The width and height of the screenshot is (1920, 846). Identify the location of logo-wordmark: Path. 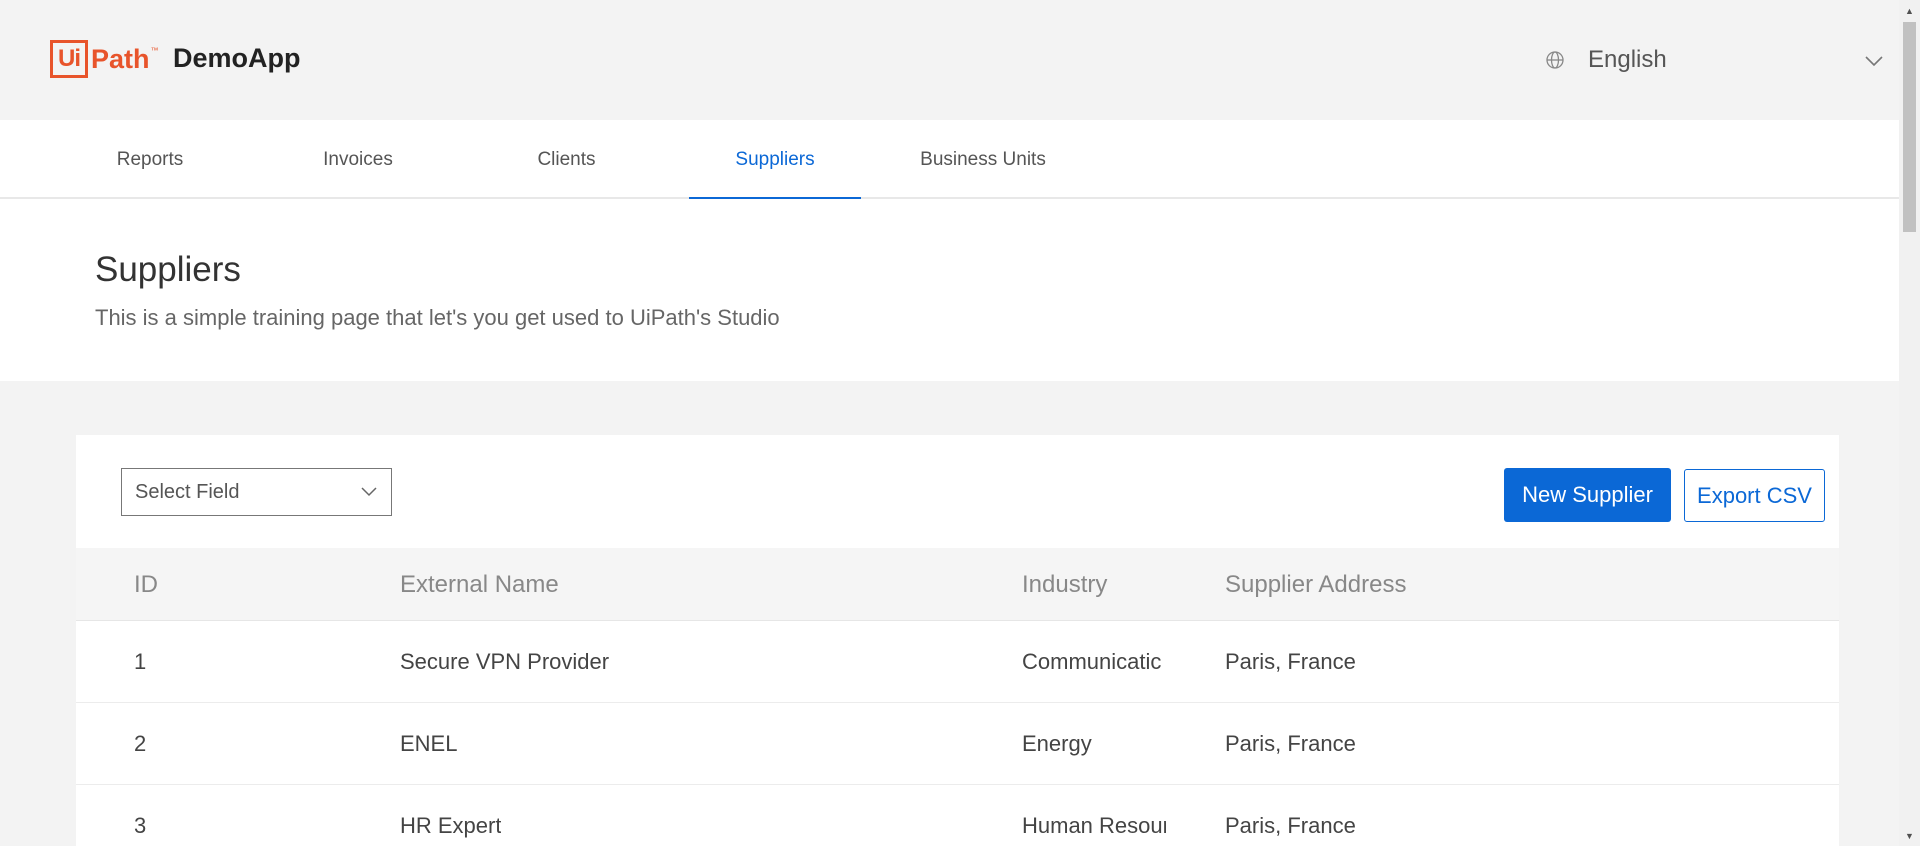
(120, 58).